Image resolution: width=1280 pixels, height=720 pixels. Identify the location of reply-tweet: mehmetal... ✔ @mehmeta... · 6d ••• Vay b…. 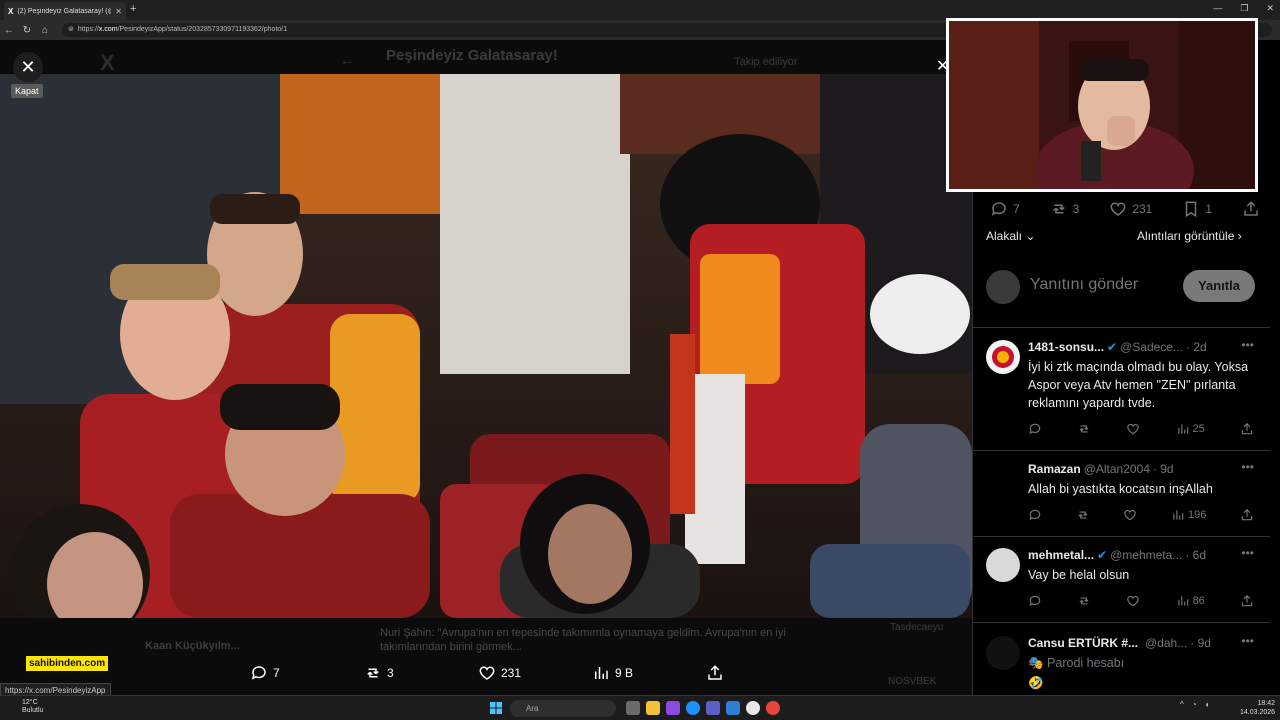
(1122, 580).